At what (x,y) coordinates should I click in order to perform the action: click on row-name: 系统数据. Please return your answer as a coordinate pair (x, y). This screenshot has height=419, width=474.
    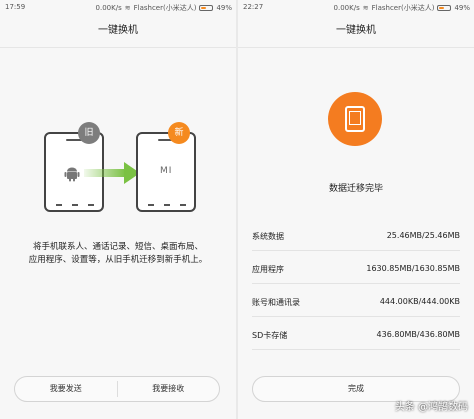
    Looking at the image, I should click on (268, 236).